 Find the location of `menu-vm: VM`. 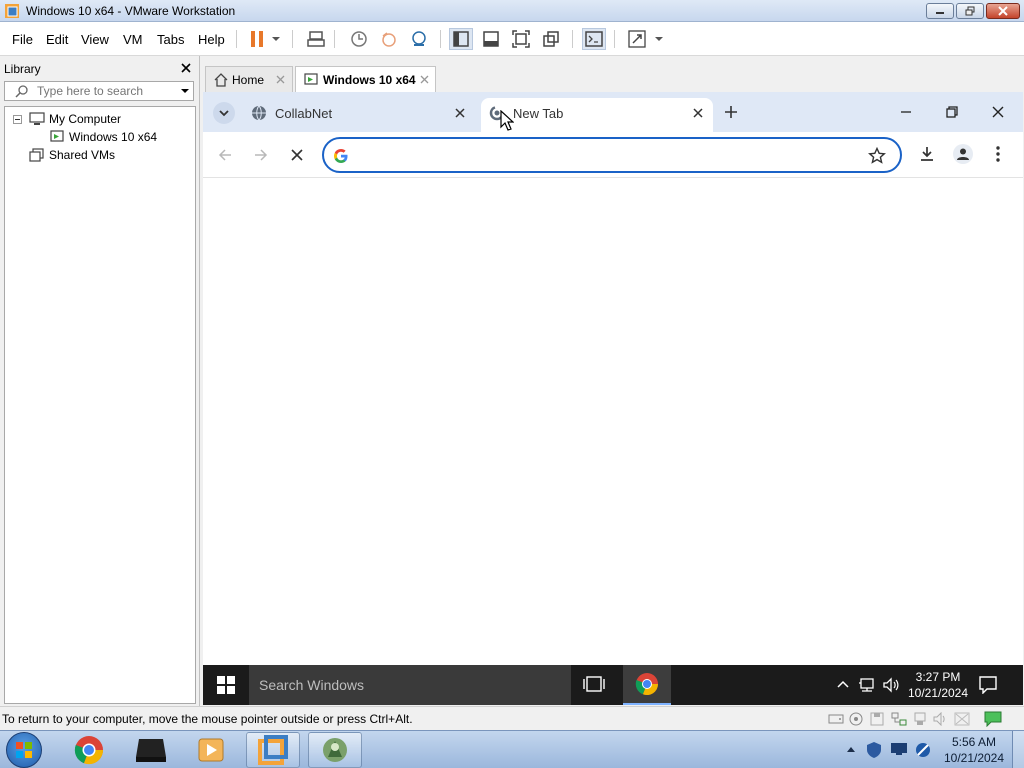

menu-vm: VM is located at coordinates (133, 39).